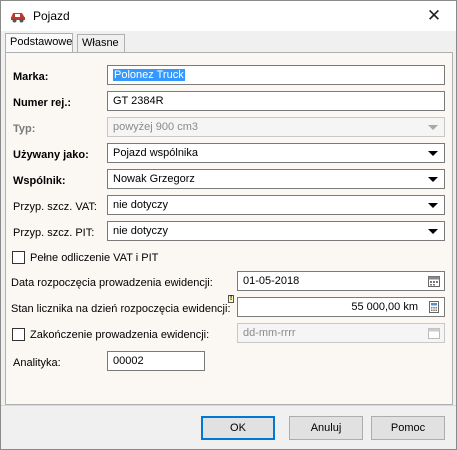 This screenshot has width=457, height=450. What do you see at coordinates (54, 233) in the screenshot?
I see `przyp-pit-label: Przyp. szcz. PIT:` at bounding box center [54, 233].